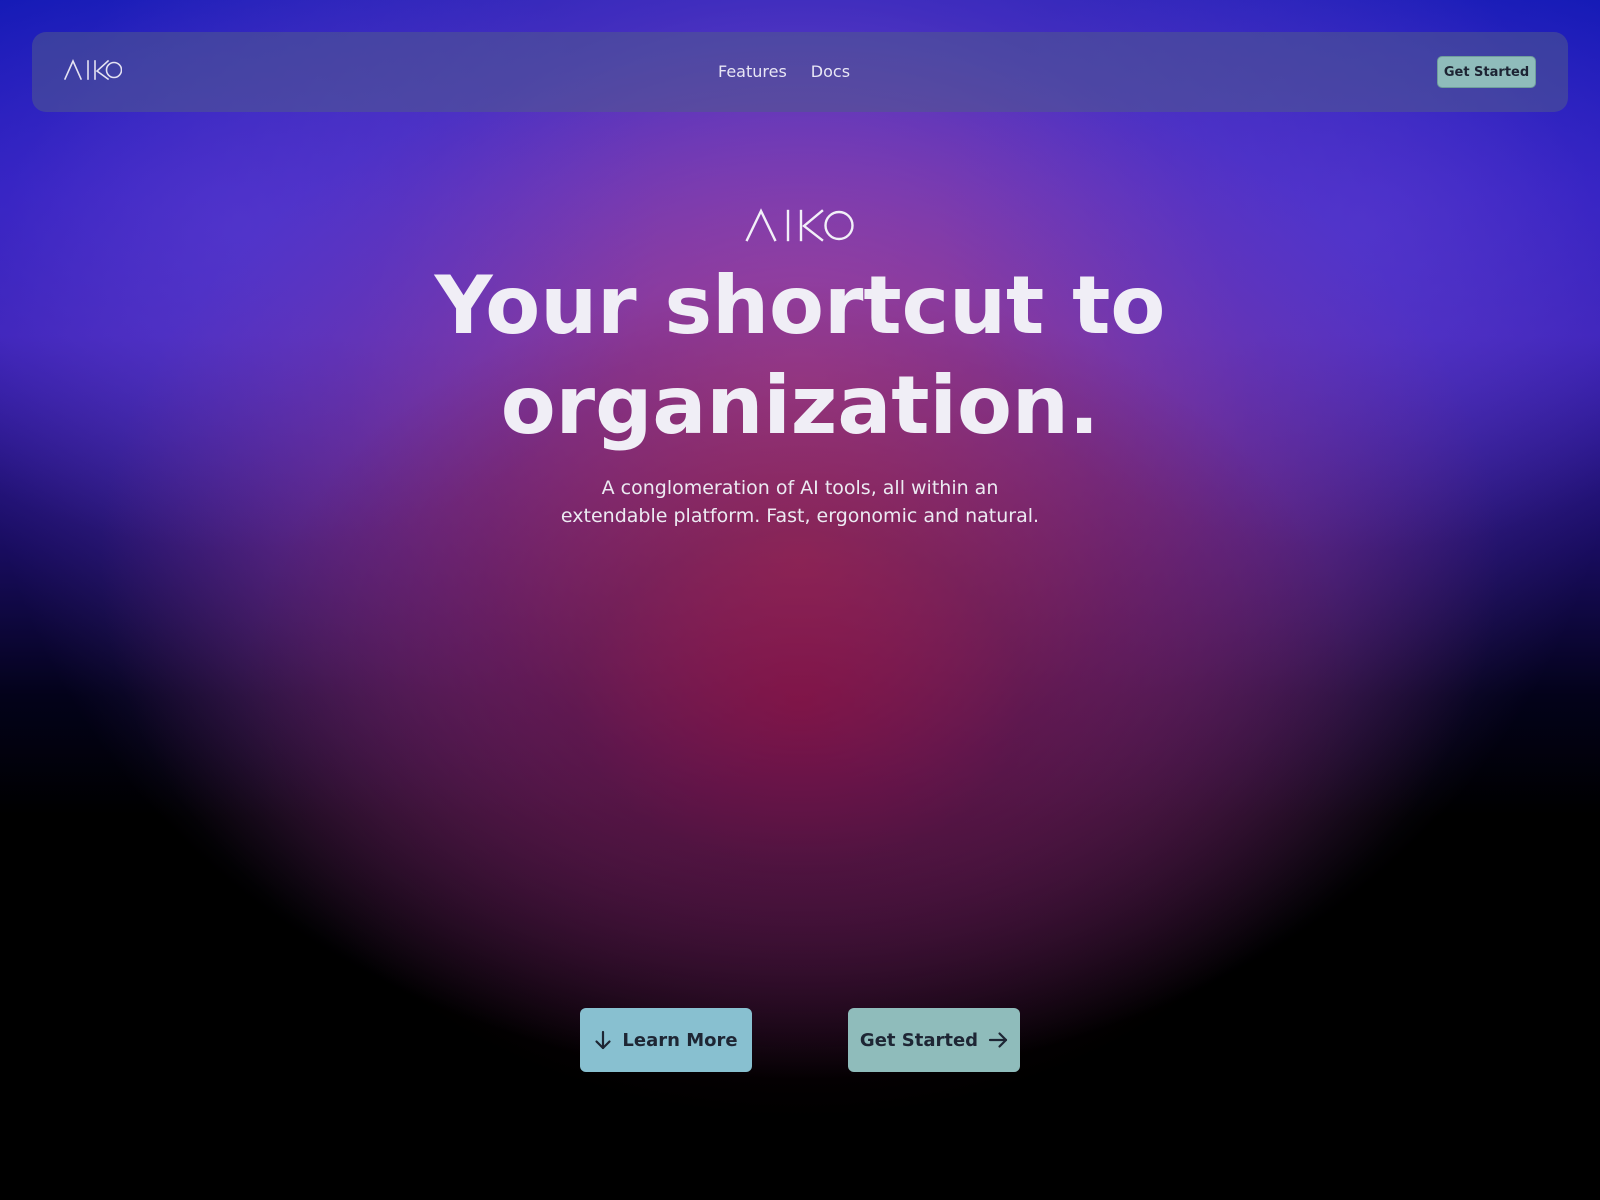 Image resolution: width=1600 pixels, height=1200 pixels. I want to click on arrow-right-icon, so click(998, 1040).